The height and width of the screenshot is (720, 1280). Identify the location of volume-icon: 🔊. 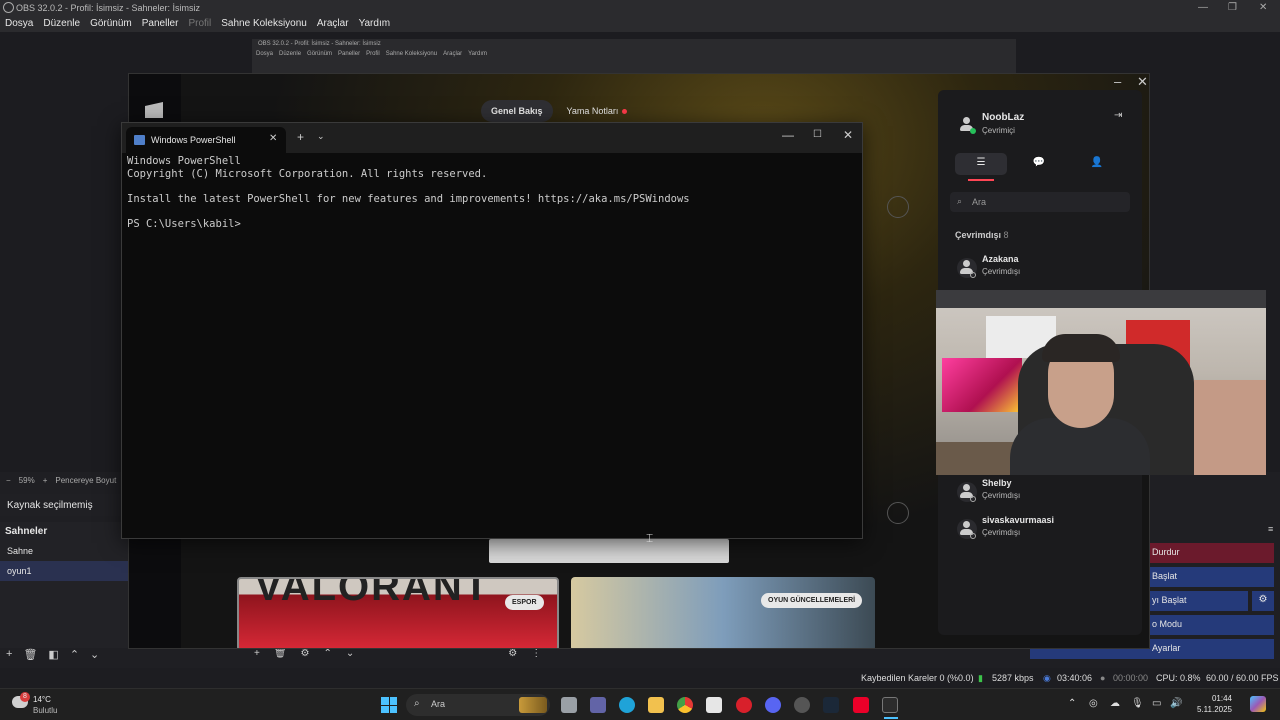
(1176, 703).